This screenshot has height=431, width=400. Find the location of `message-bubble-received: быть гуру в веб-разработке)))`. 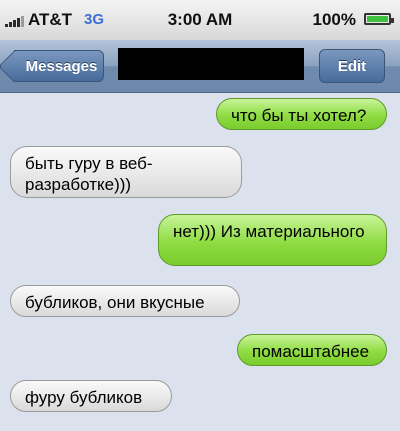

message-bubble-received: быть гуру в веб-разработке))) is located at coordinates (126, 172).